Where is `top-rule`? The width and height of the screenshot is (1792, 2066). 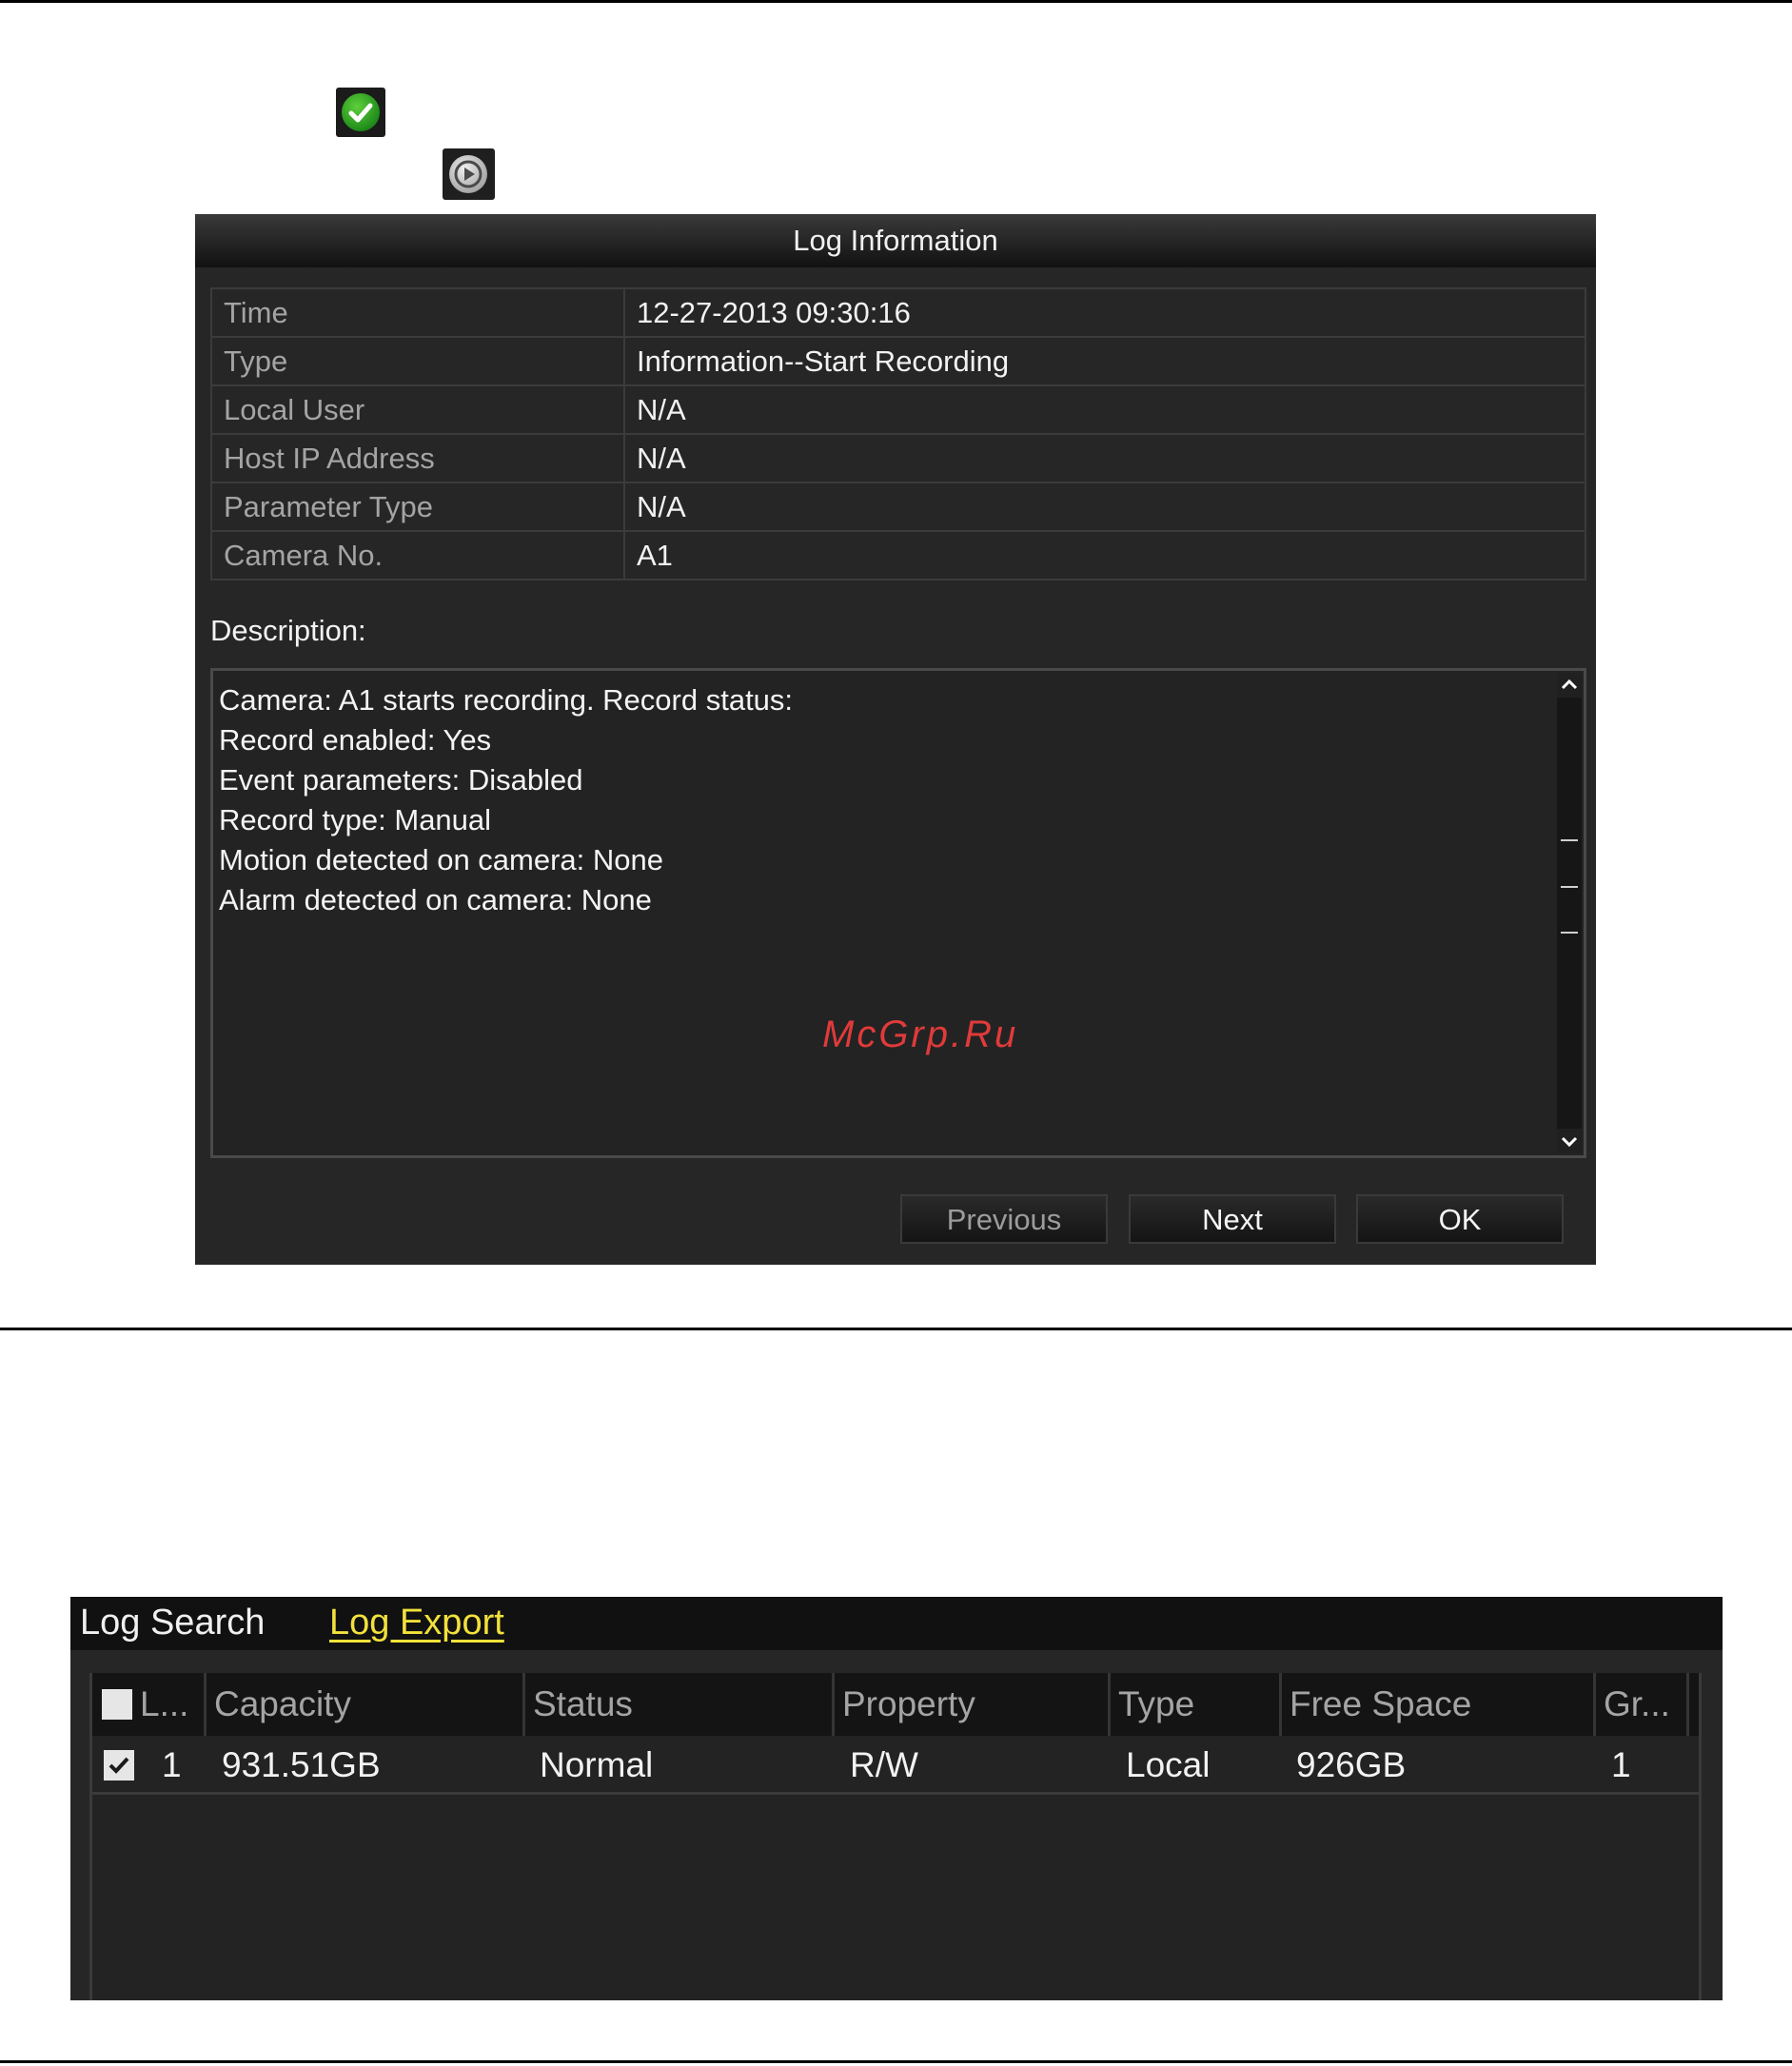
top-rule is located at coordinates (896, 1).